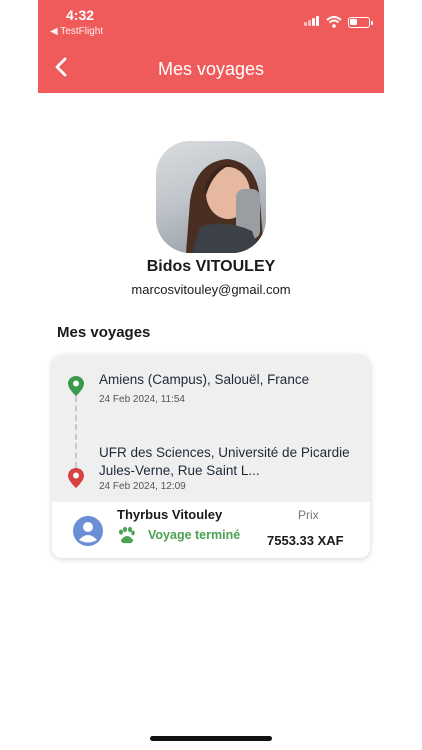 This screenshot has height=750, width=422. Describe the element at coordinates (127, 535) in the screenshot. I see `paw-icon` at that location.